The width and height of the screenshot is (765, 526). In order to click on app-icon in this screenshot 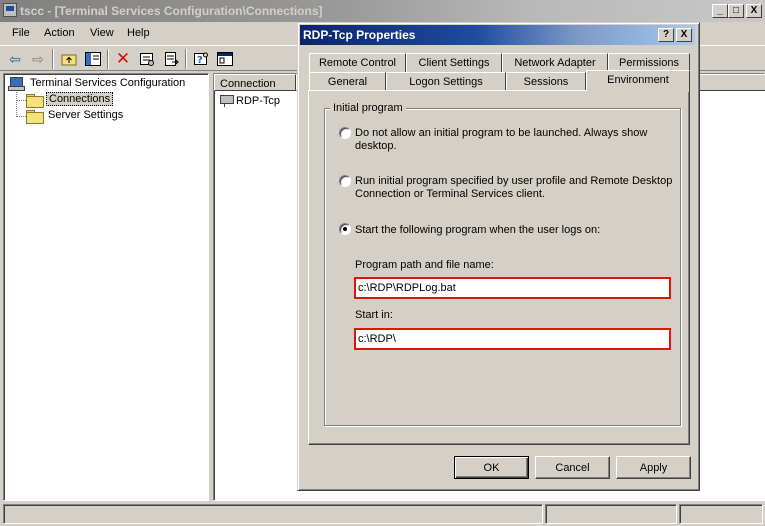, I will do `click(10, 10)`.